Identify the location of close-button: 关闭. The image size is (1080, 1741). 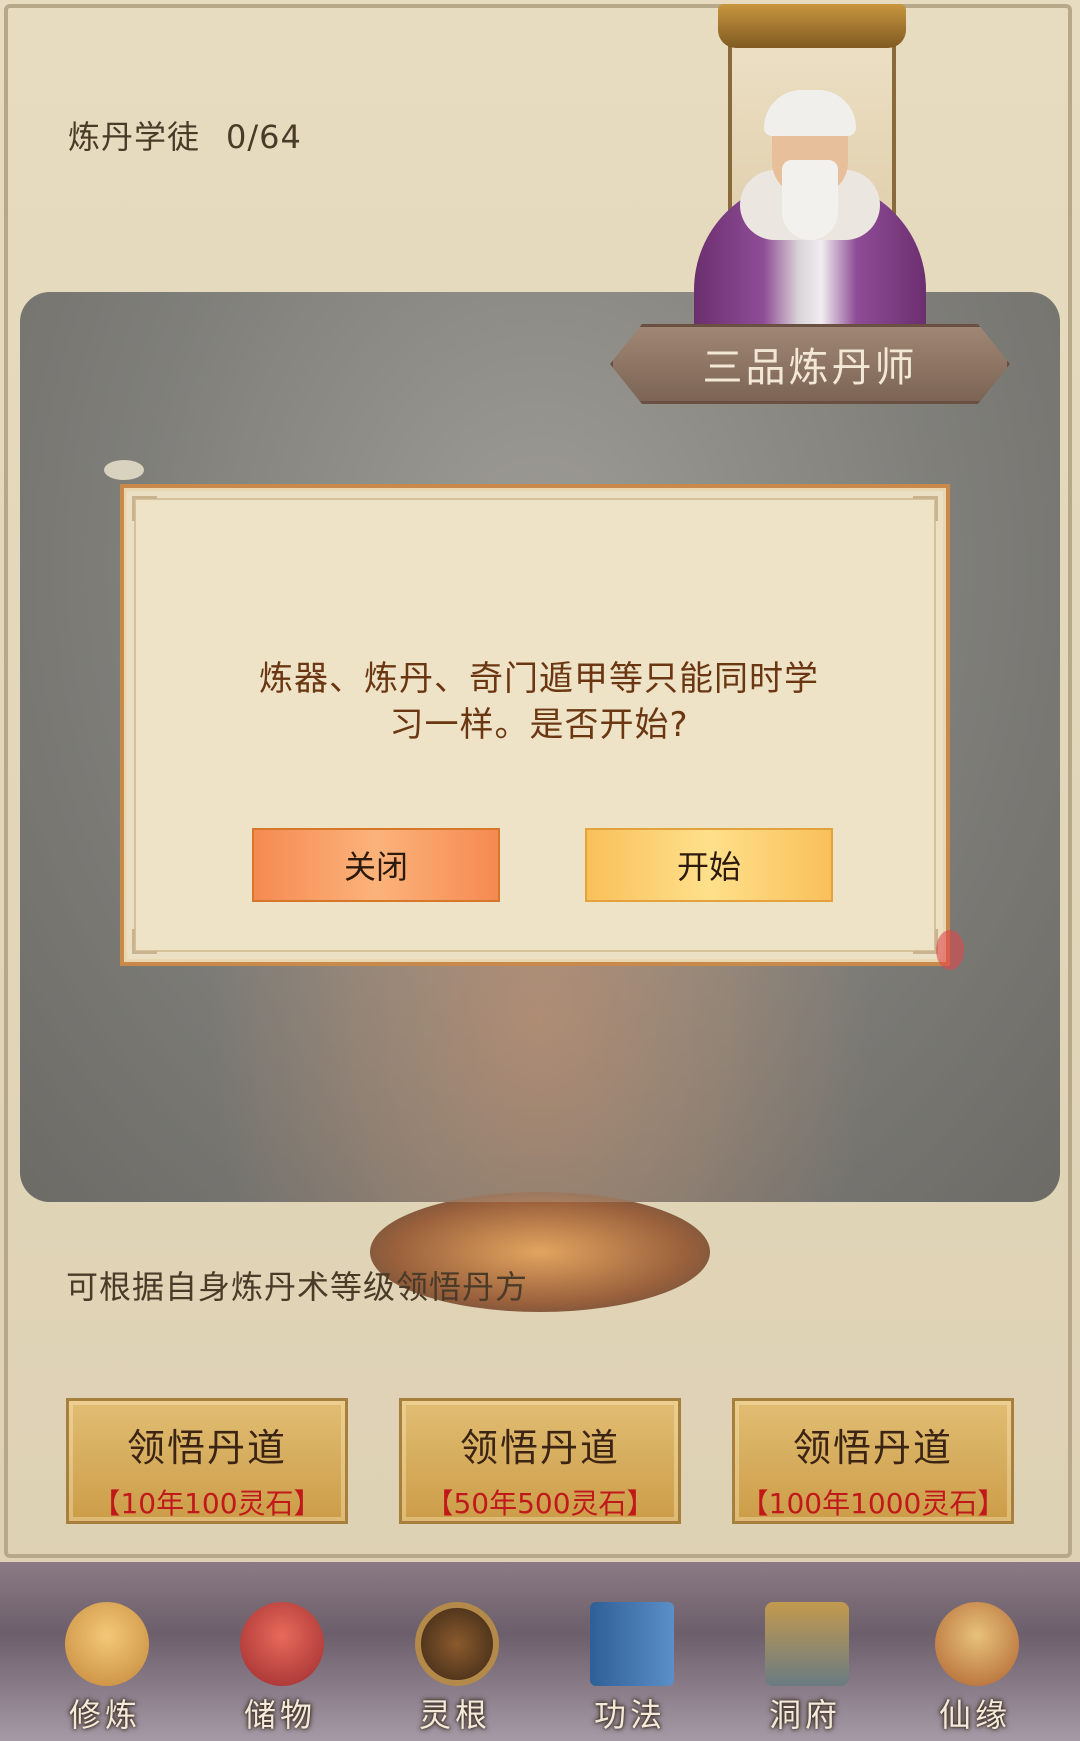
(376, 865).